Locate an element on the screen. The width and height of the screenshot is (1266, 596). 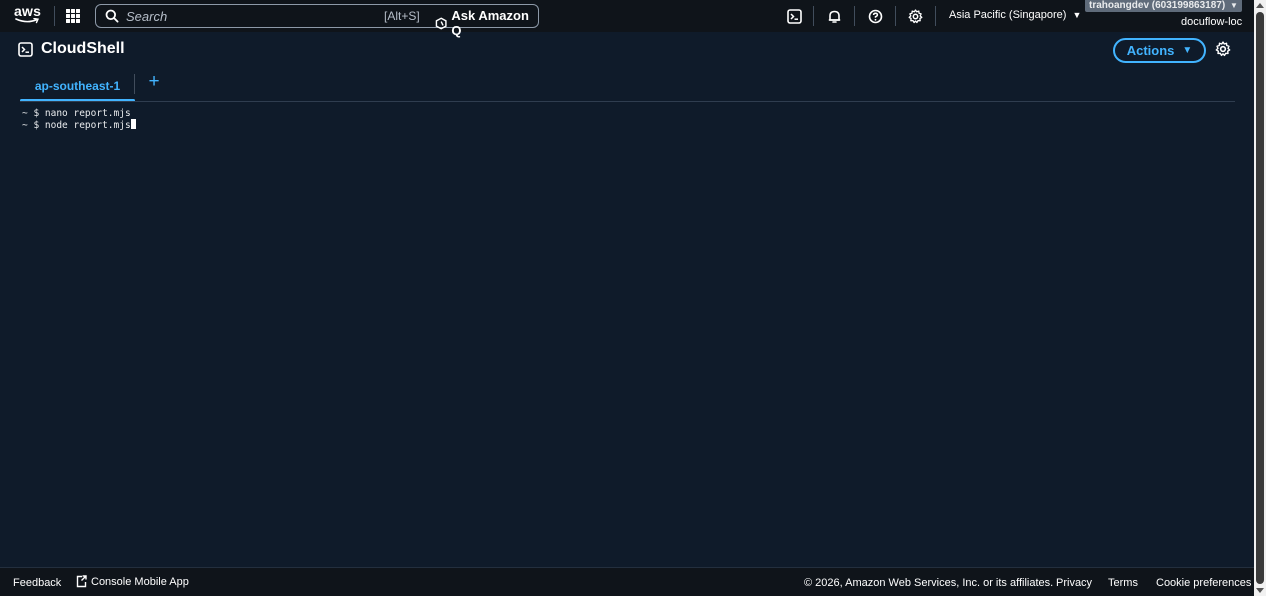
region-selector: Asia Pacific (Singapore) ▼ is located at coordinates (1015, 15).